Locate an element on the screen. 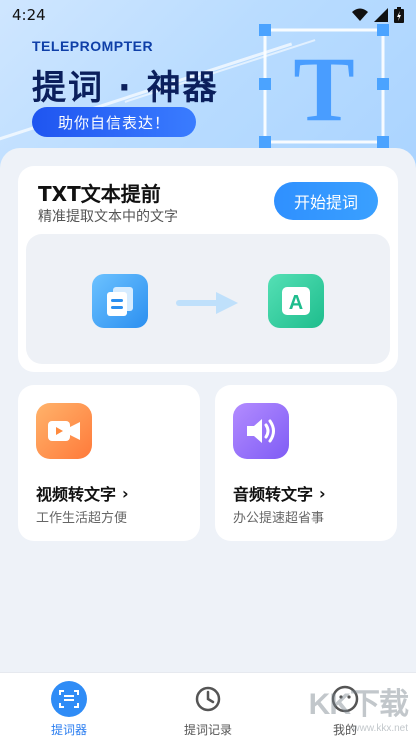 The width and height of the screenshot is (416, 740). tab-history: 提词记录 is located at coordinates (208, 709).